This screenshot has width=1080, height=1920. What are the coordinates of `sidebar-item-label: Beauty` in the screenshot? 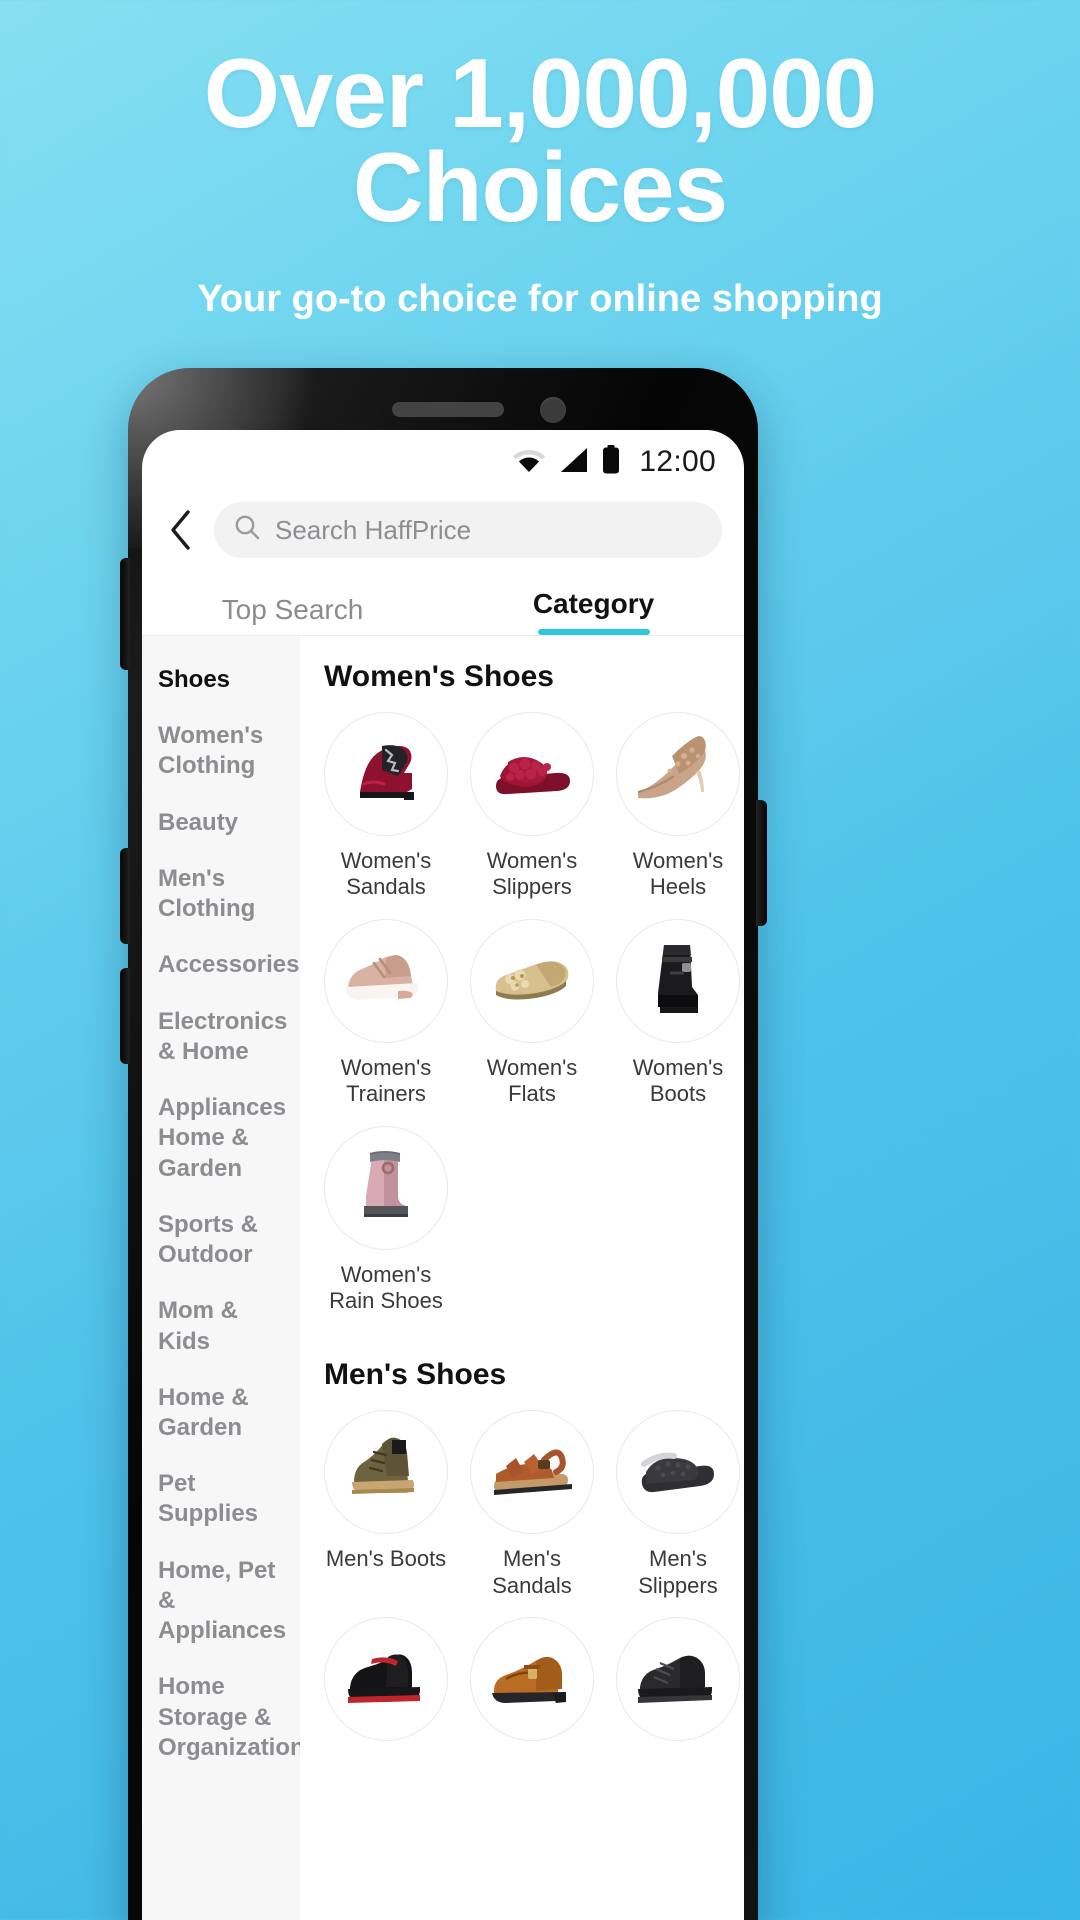 It's located at (198, 822).